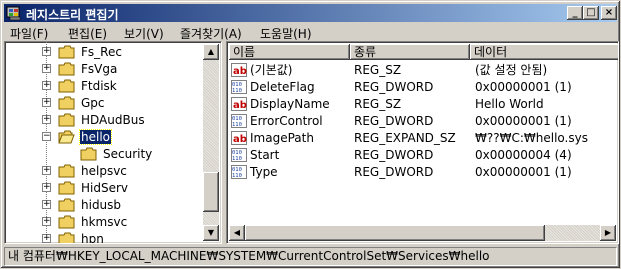 This screenshot has width=621, height=269. Describe the element at coordinates (310, 13) in the screenshot. I see `title-bar: 레지스트리 편집기 _ □ ×` at that location.